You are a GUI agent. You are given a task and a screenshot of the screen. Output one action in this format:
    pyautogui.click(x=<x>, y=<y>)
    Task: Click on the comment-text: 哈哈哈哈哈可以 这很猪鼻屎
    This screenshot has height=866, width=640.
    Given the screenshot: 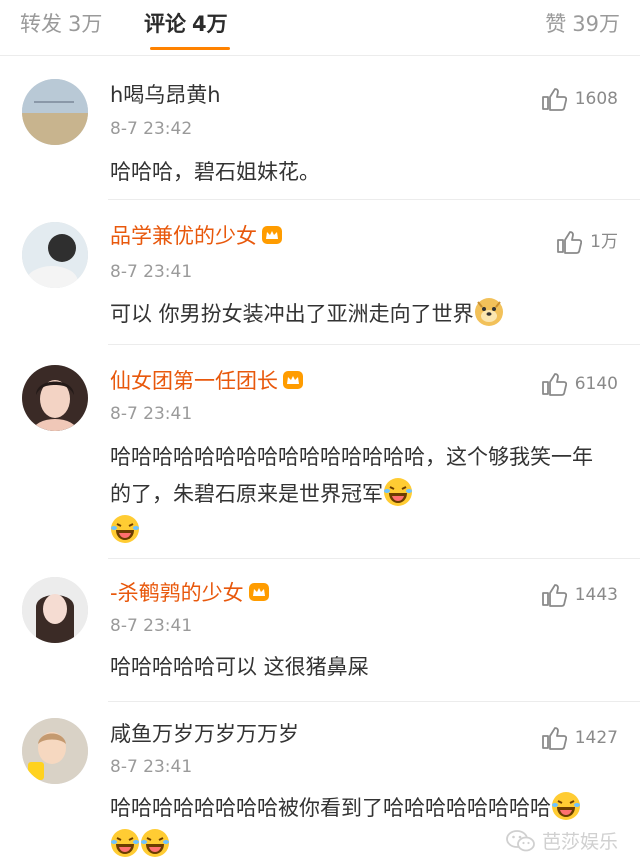 What is the action you would take?
    pyautogui.click(x=360, y=667)
    